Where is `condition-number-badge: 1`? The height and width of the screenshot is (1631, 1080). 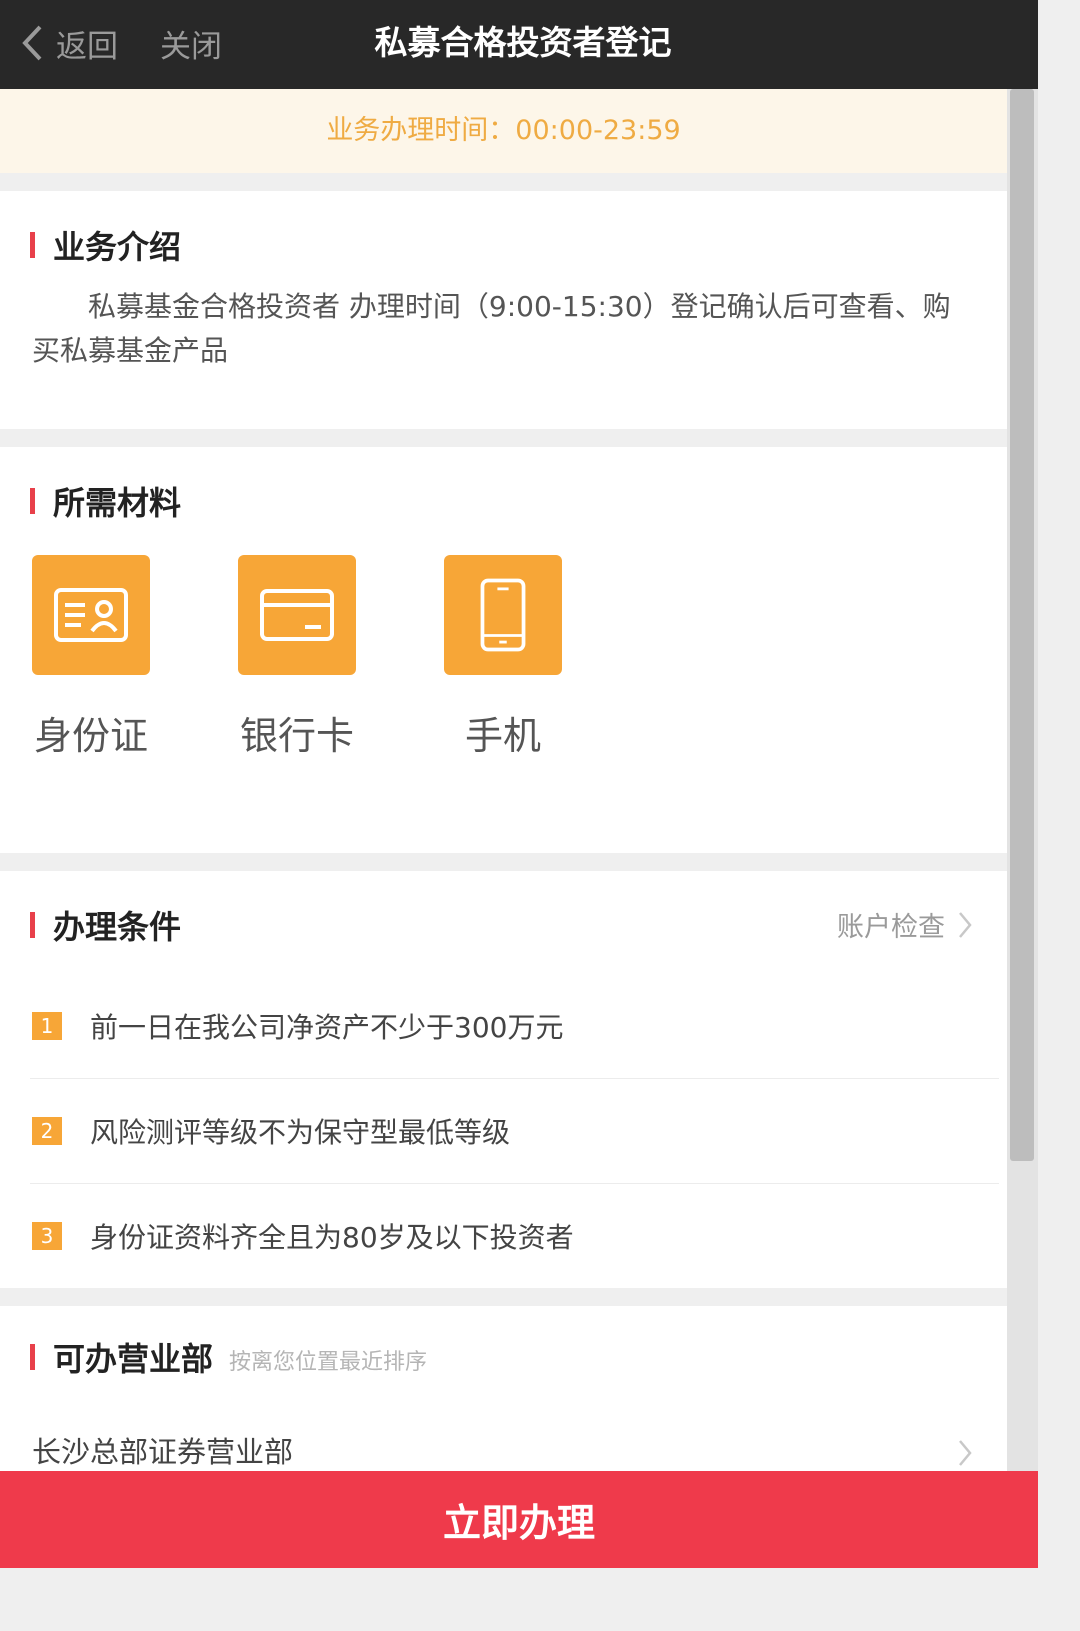
condition-number-badge: 1 is located at coordinates (47, 1025).